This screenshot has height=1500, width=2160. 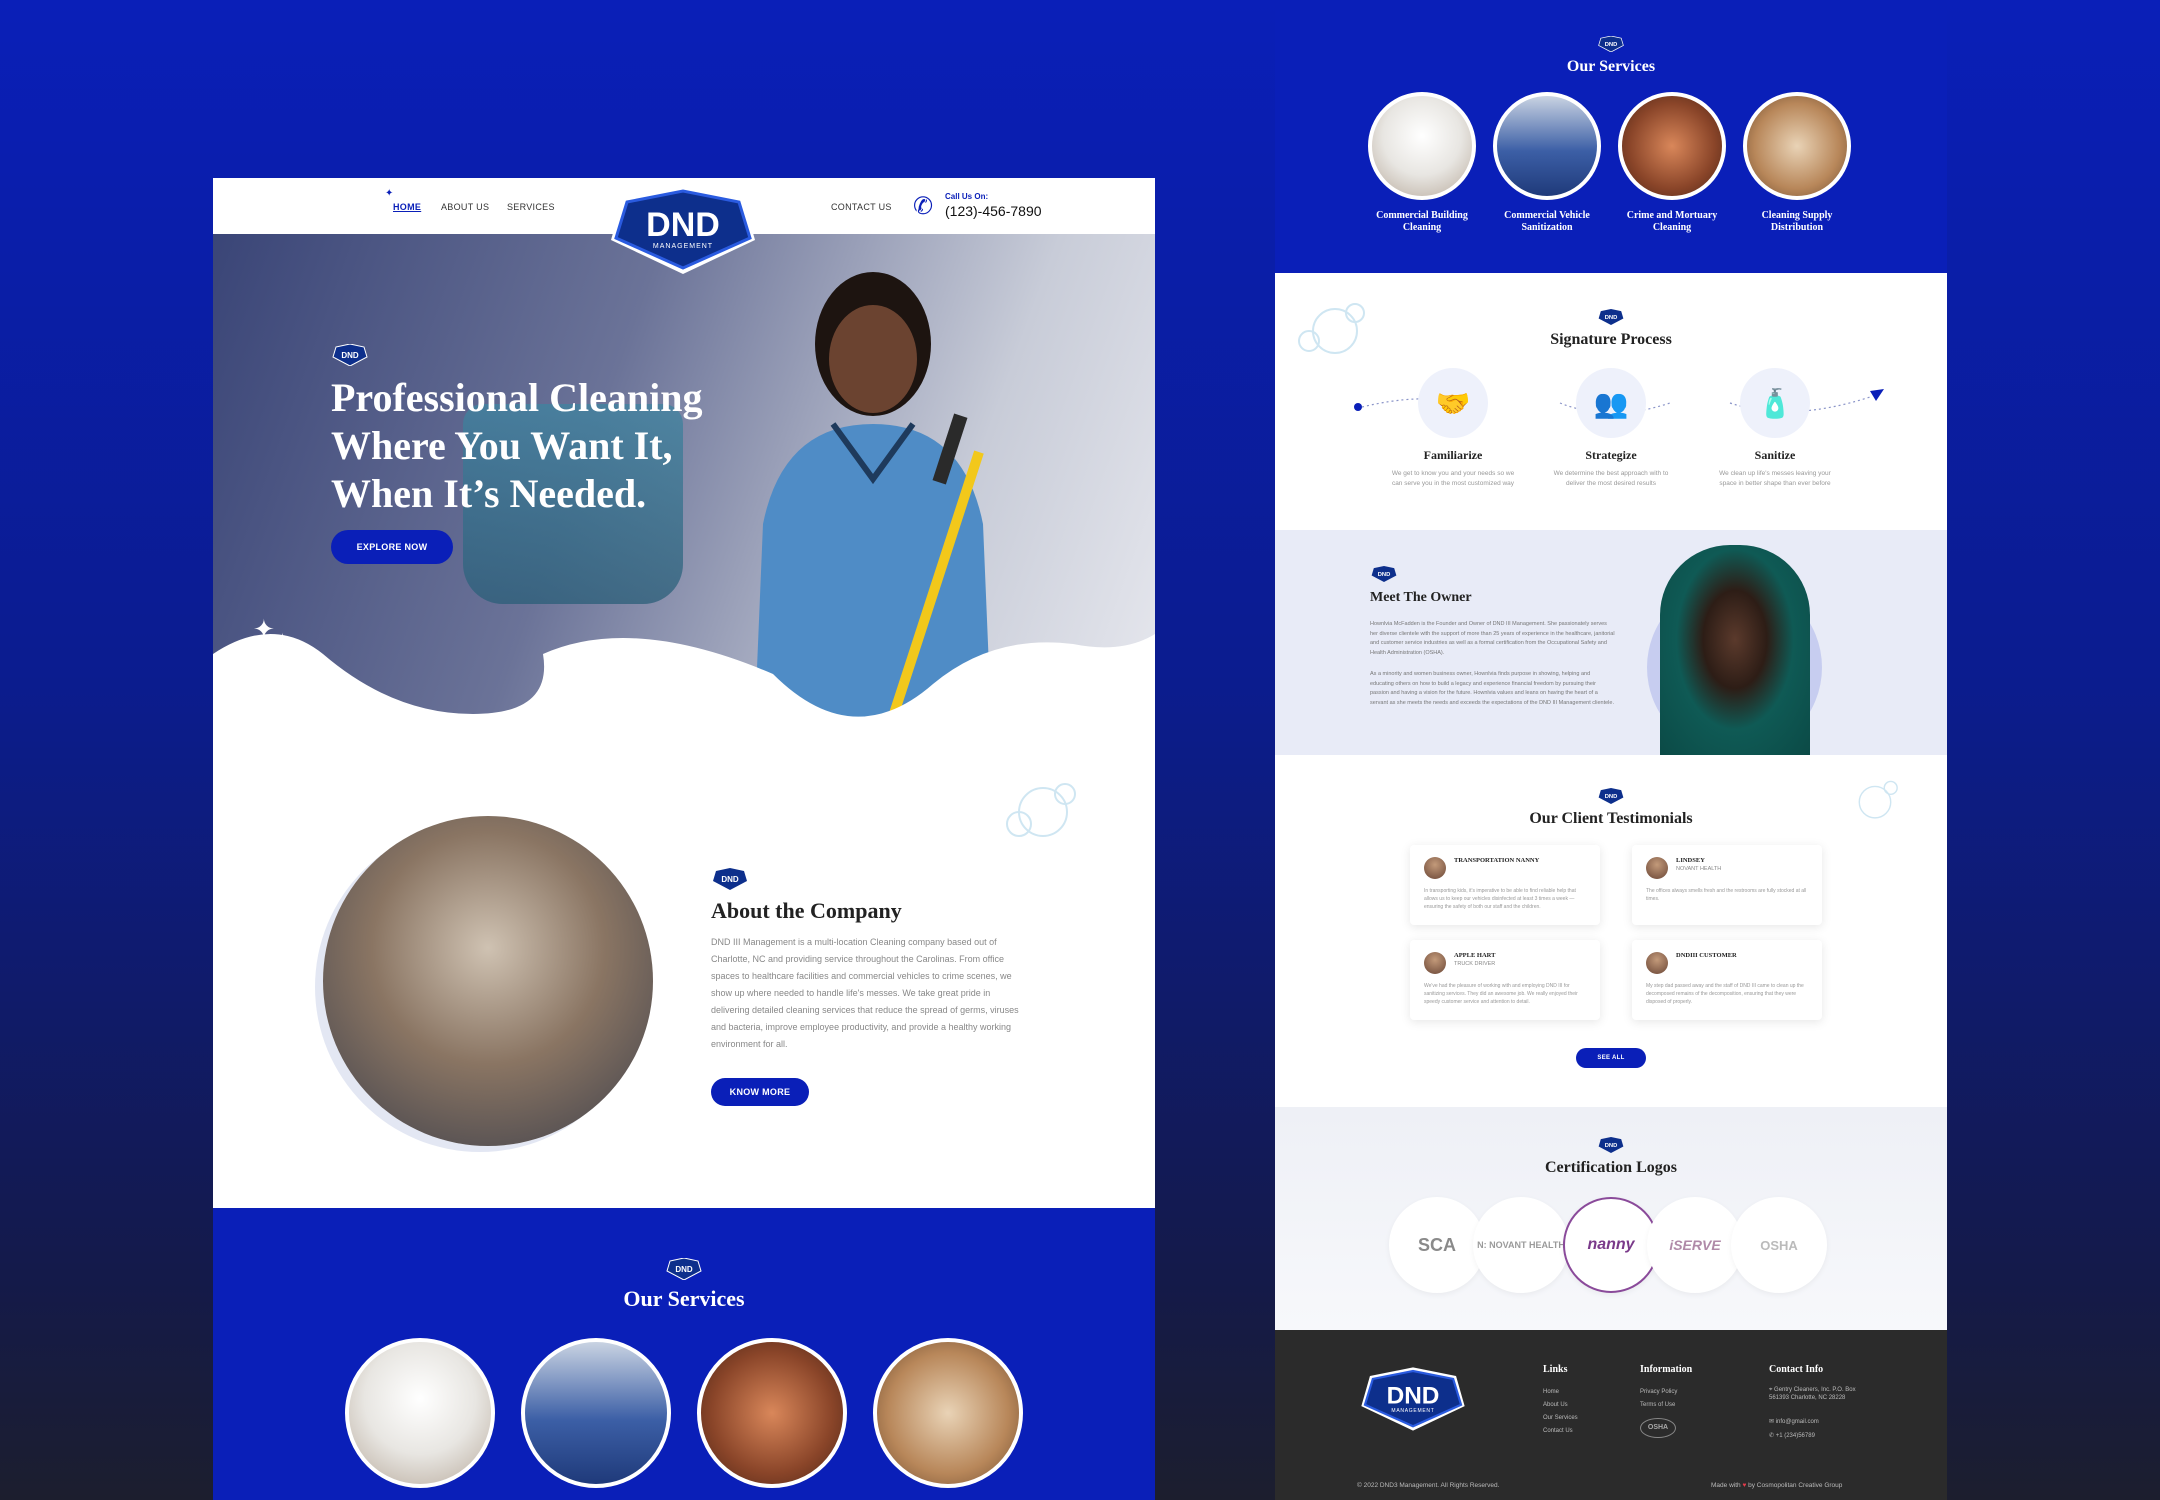 What do you see at coordinates (1611, 66) in the screenshot?
I see `services-title-right: Our Services` at bounding box center [1611, 66].